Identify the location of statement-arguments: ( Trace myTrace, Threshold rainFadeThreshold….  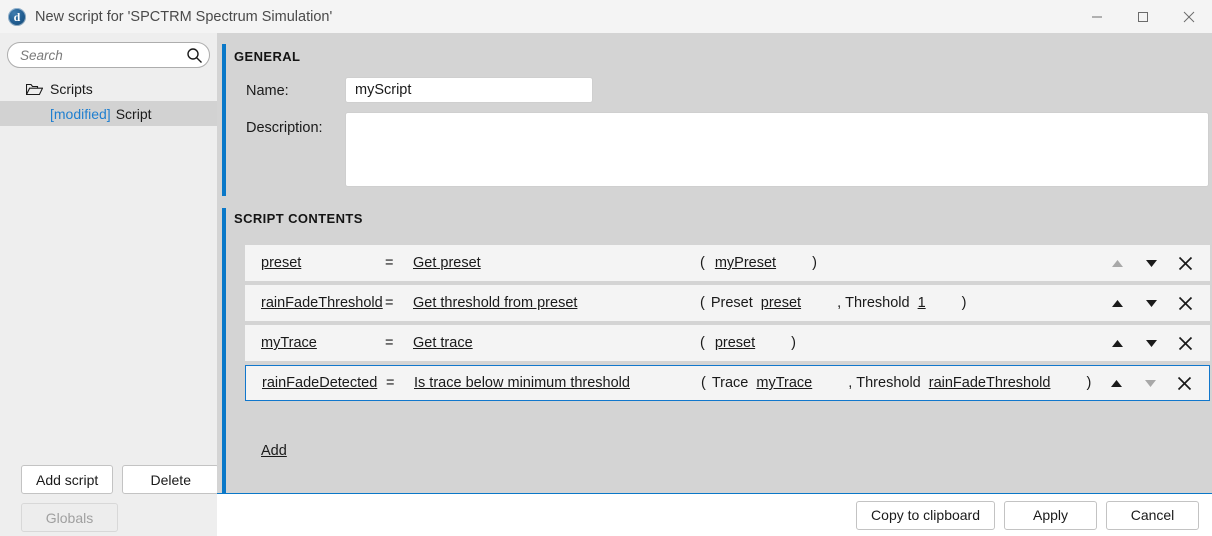
(896, 383).